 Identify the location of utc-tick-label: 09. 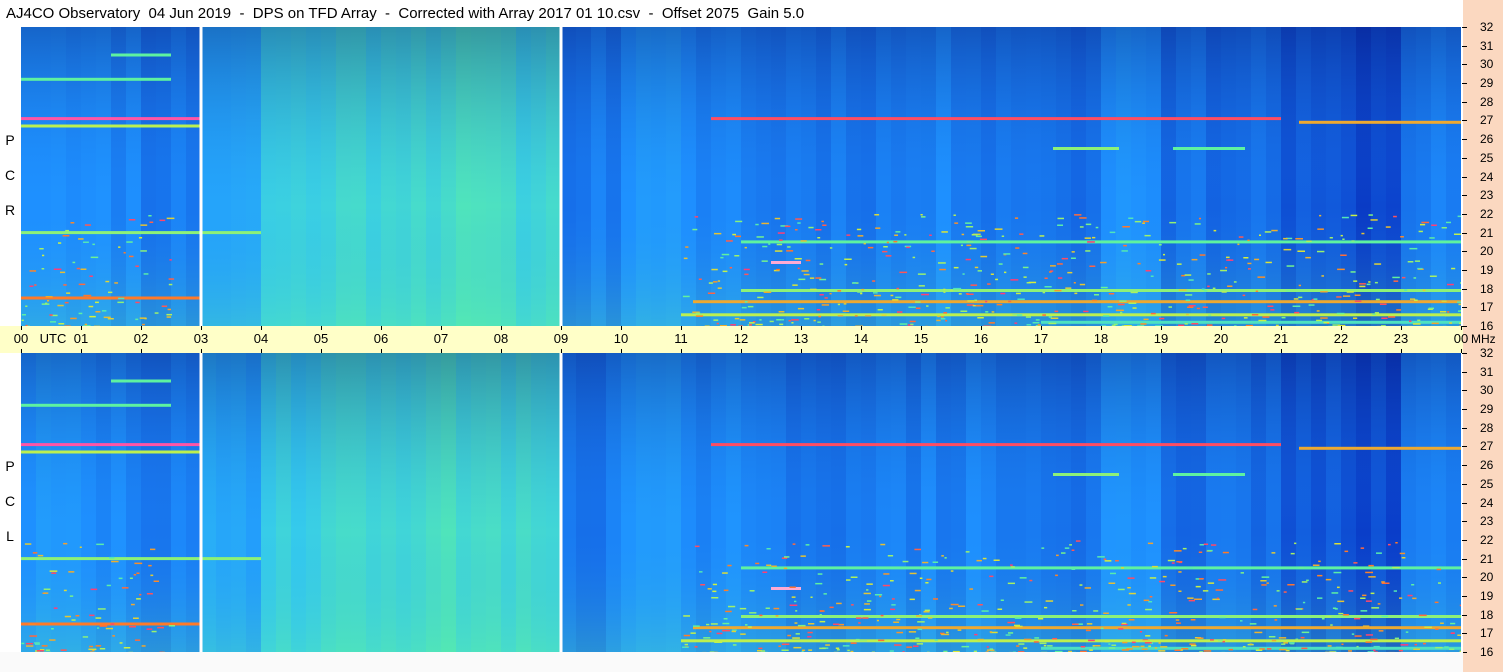
(561, 338).